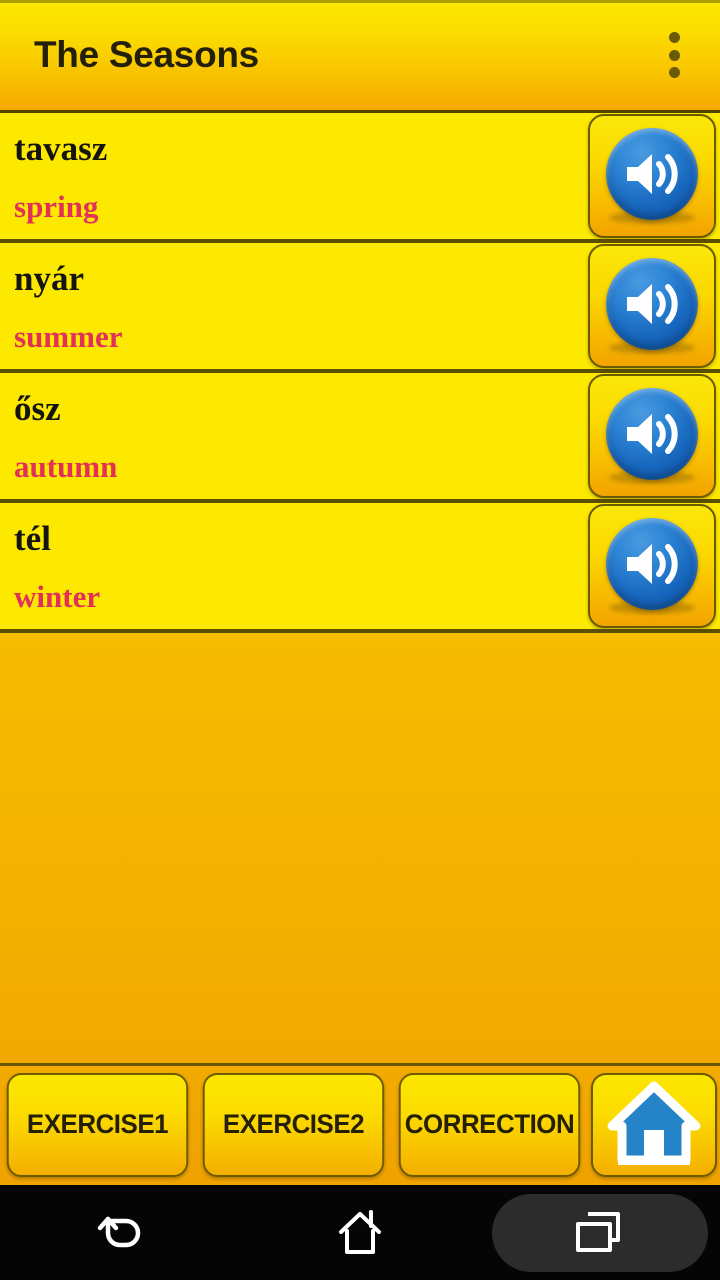 This screenshot has height=1280, width=720. What do you see at coordinates (56, 207) in the screenshot?
I see `word-translation: spring` at bounding box center [56, 207].